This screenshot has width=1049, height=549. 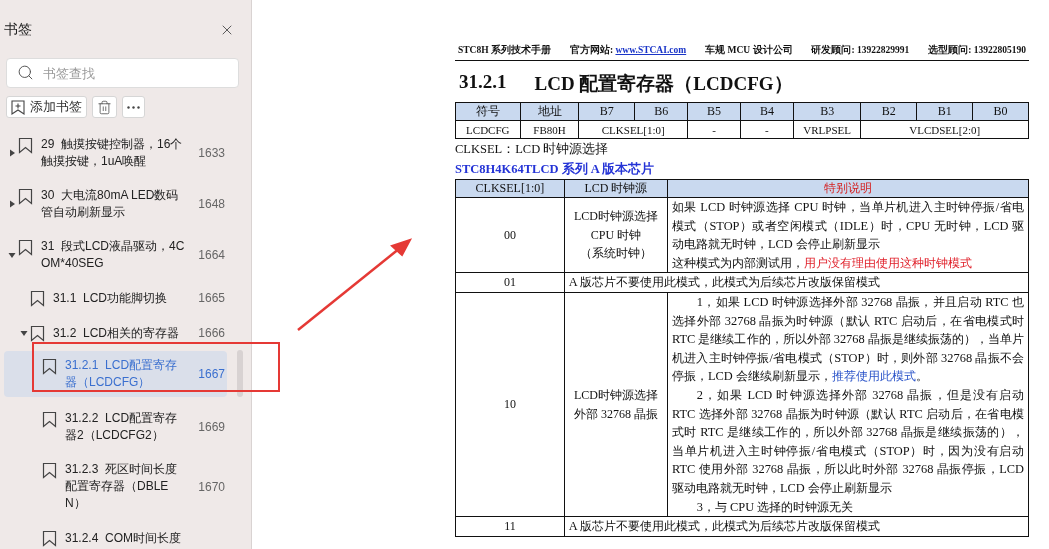 I want to click on table-cell: LCD时钟源选择 外部 32768 晶振, so click(x=616, y=404).